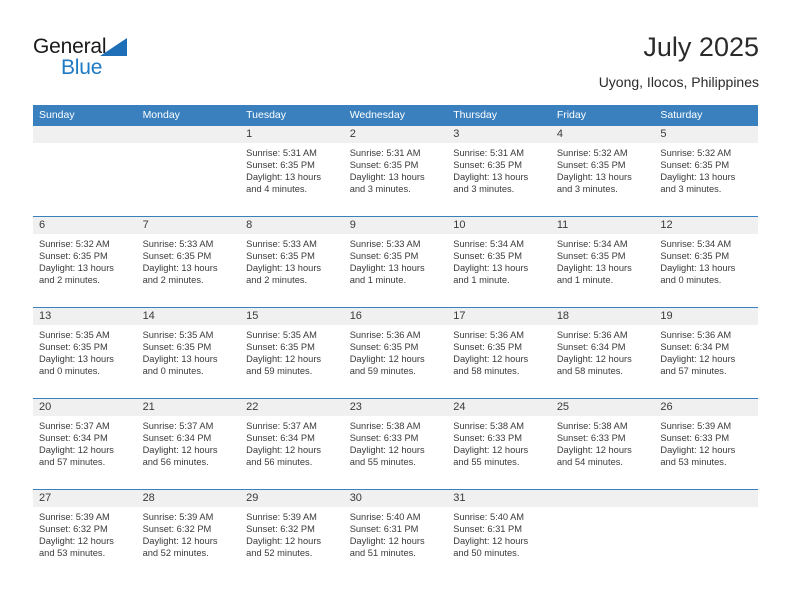 The height and width of the screenshot is (612, 792). I want to click on day-number: 23, so click(395, 407).